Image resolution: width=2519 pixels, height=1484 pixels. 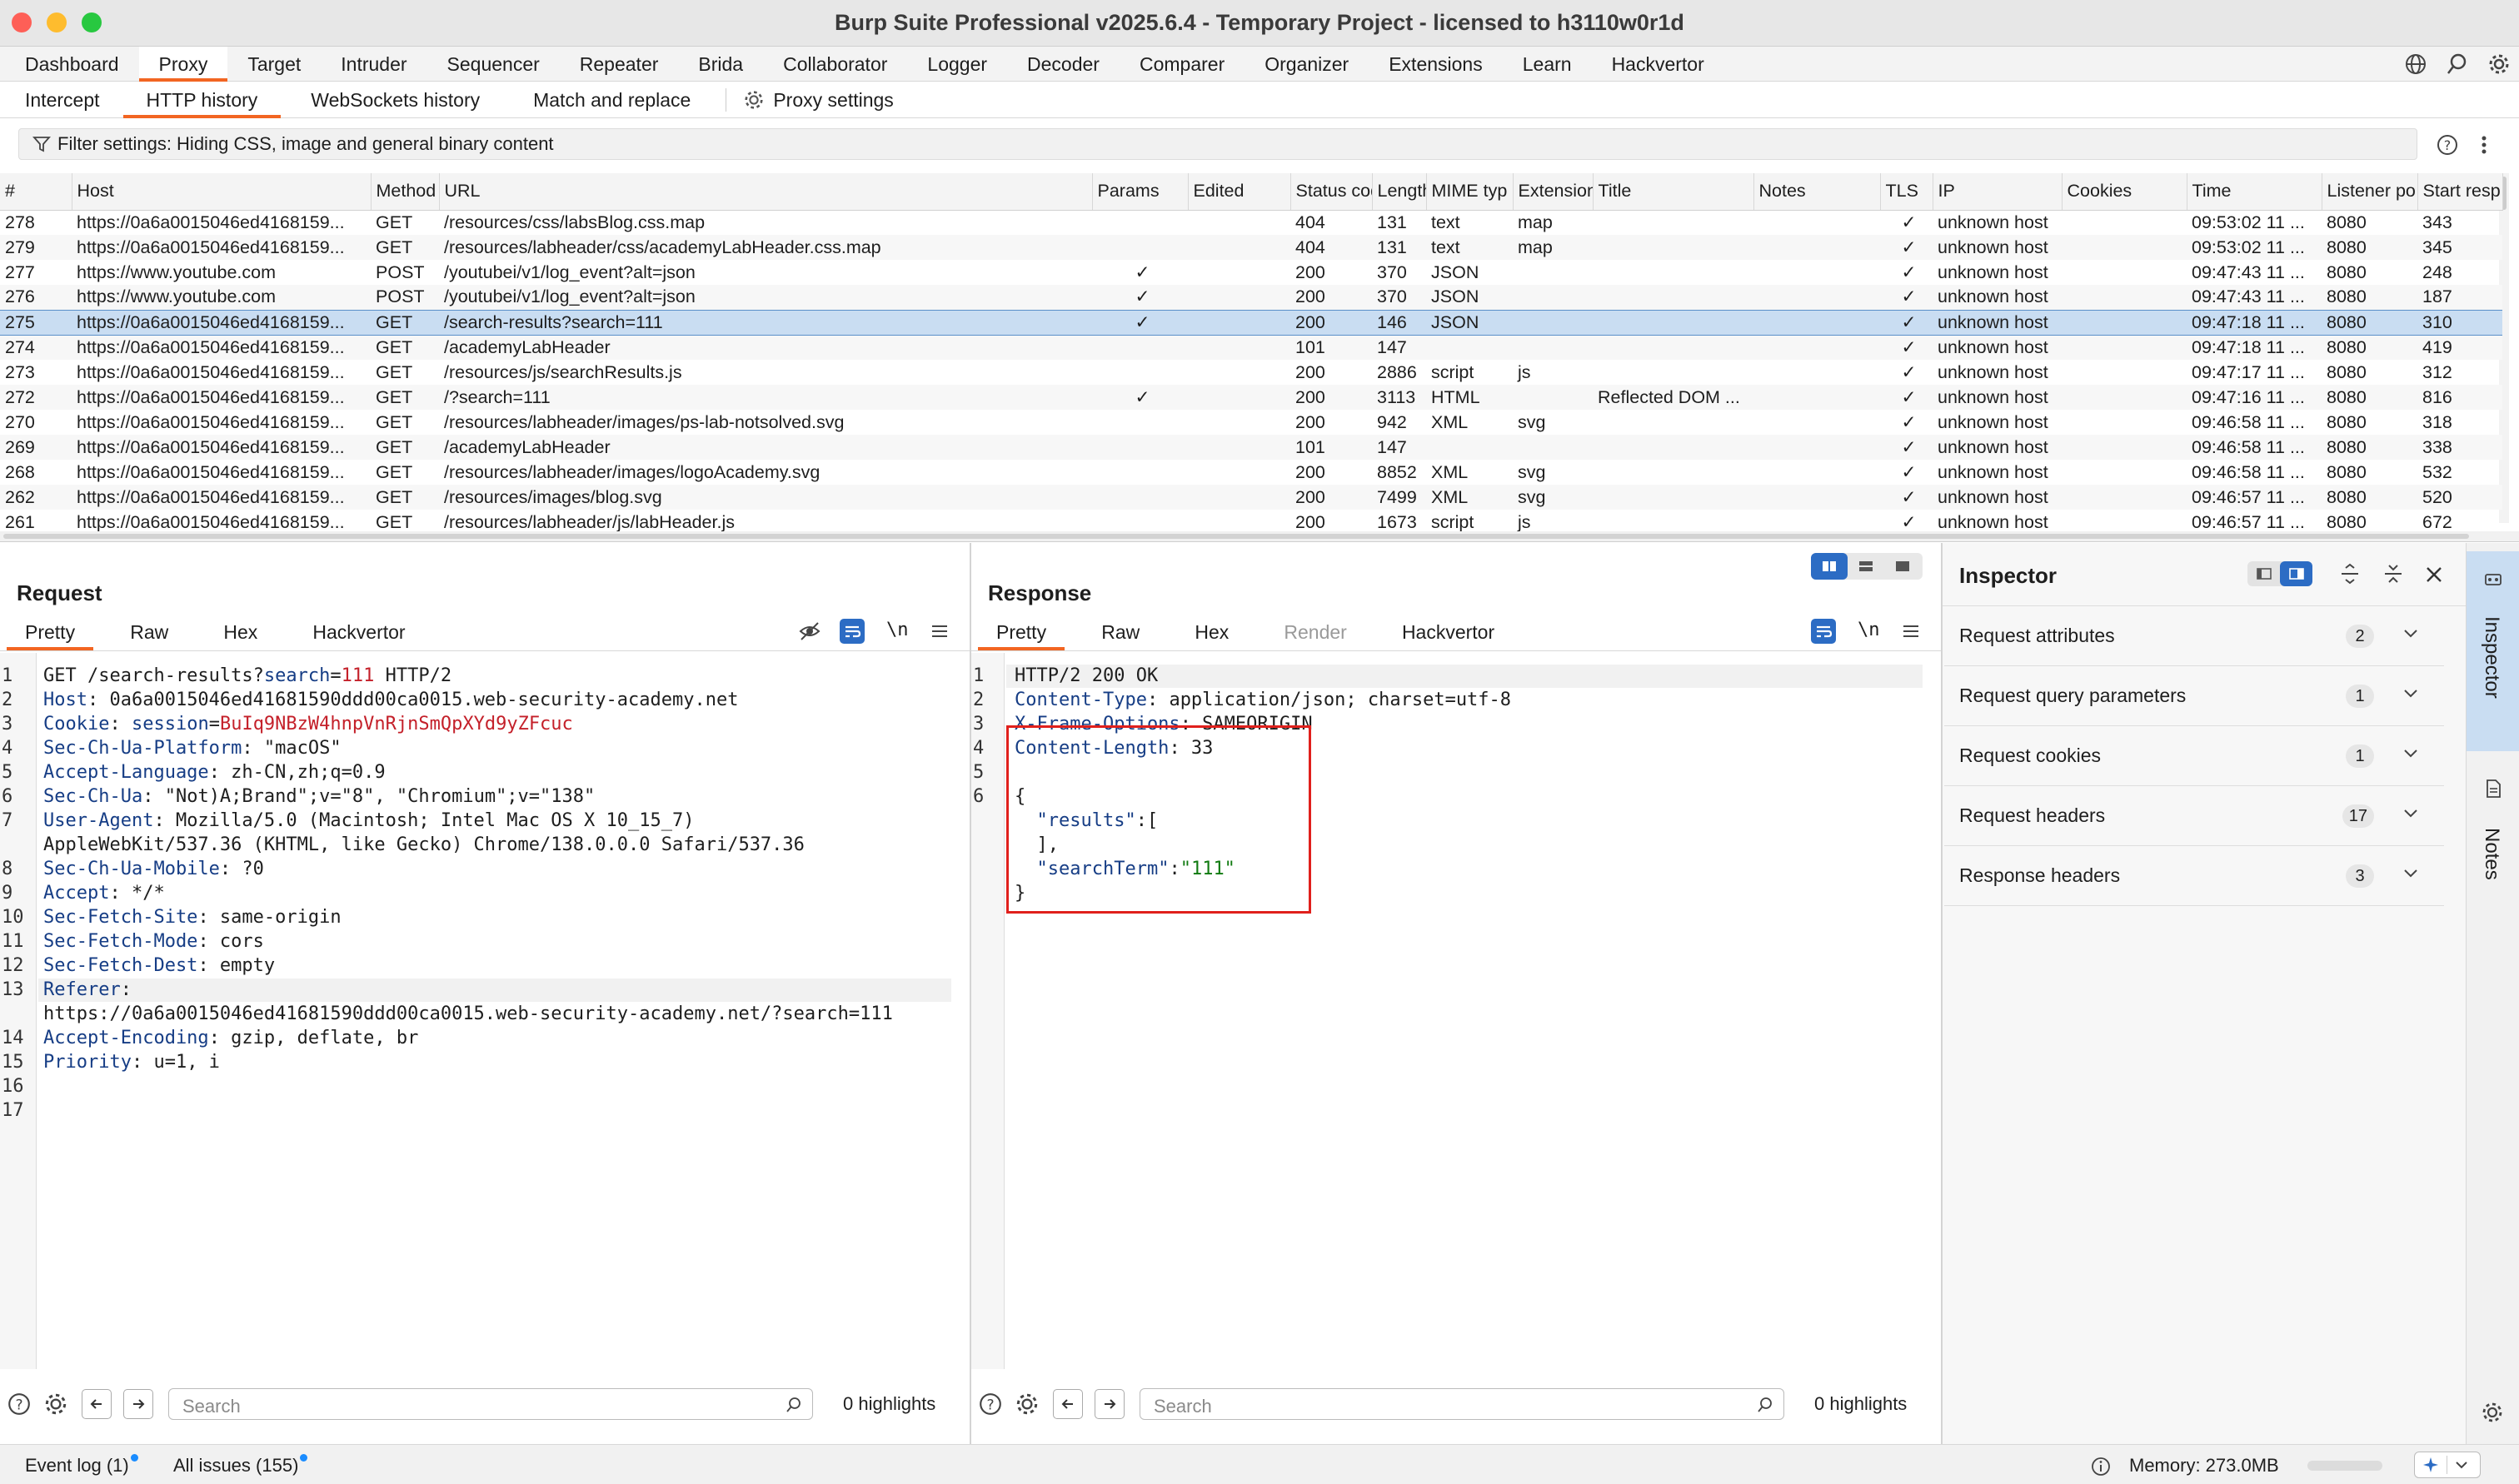 What do you see at coordinates (2484, 145) in the screenshot?
I see `more-options-icon` at bounding box center [2484, 145].